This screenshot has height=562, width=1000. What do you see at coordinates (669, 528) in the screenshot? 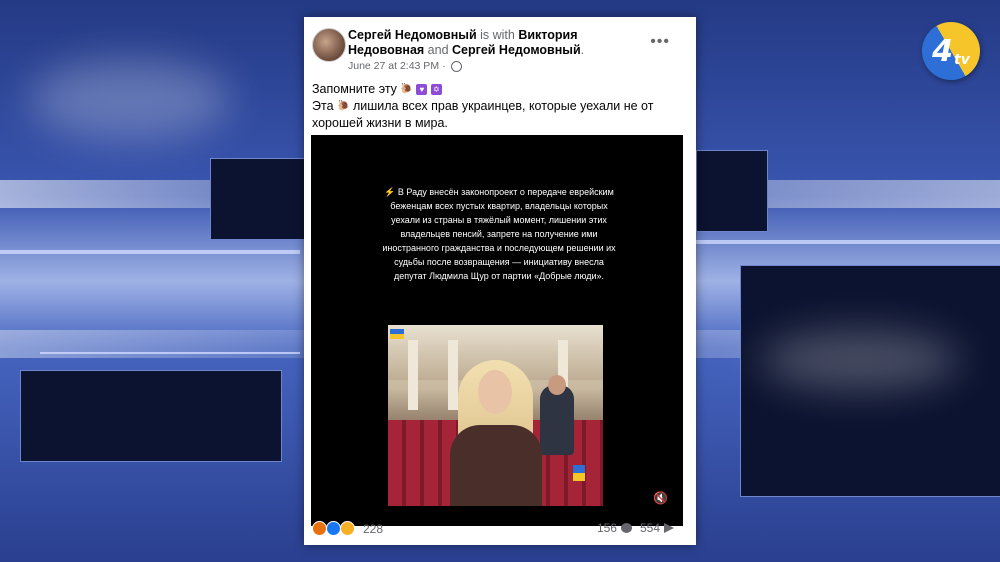
I see `share-icon` at bounding box center [669, 528].